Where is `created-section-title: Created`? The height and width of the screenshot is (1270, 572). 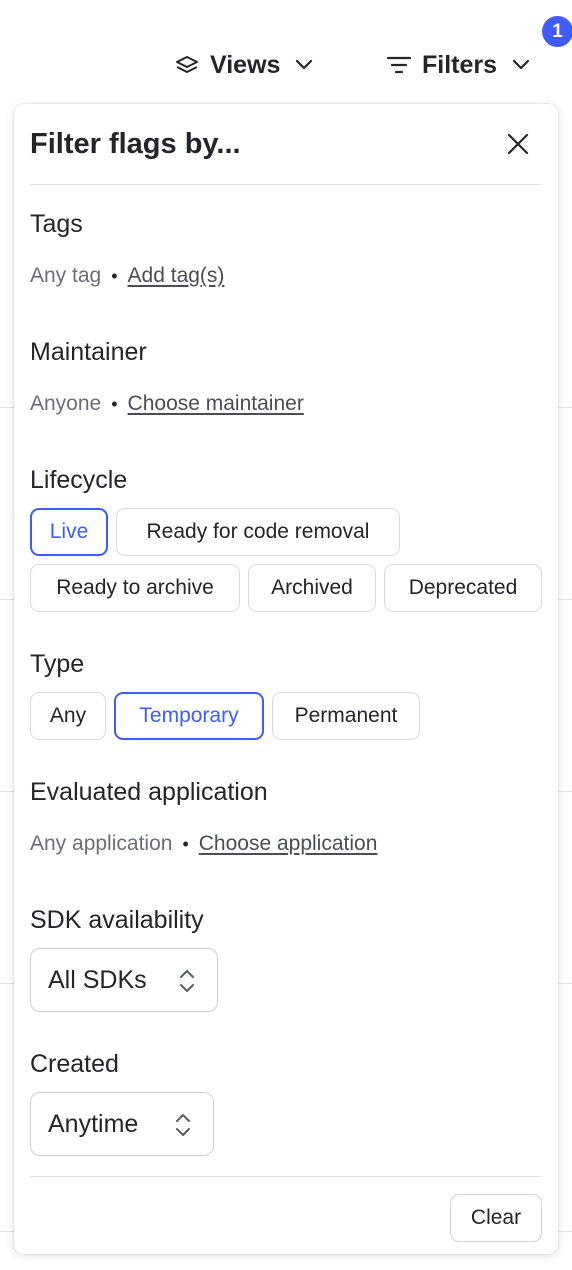 created-section-title: Created is located at coordinates (74, 1064).